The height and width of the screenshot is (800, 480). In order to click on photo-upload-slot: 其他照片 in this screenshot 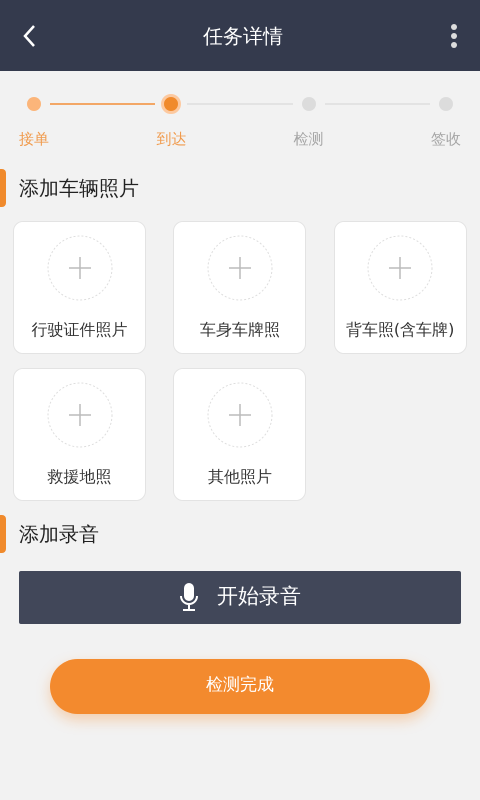, I will do `click(239, 434)`.